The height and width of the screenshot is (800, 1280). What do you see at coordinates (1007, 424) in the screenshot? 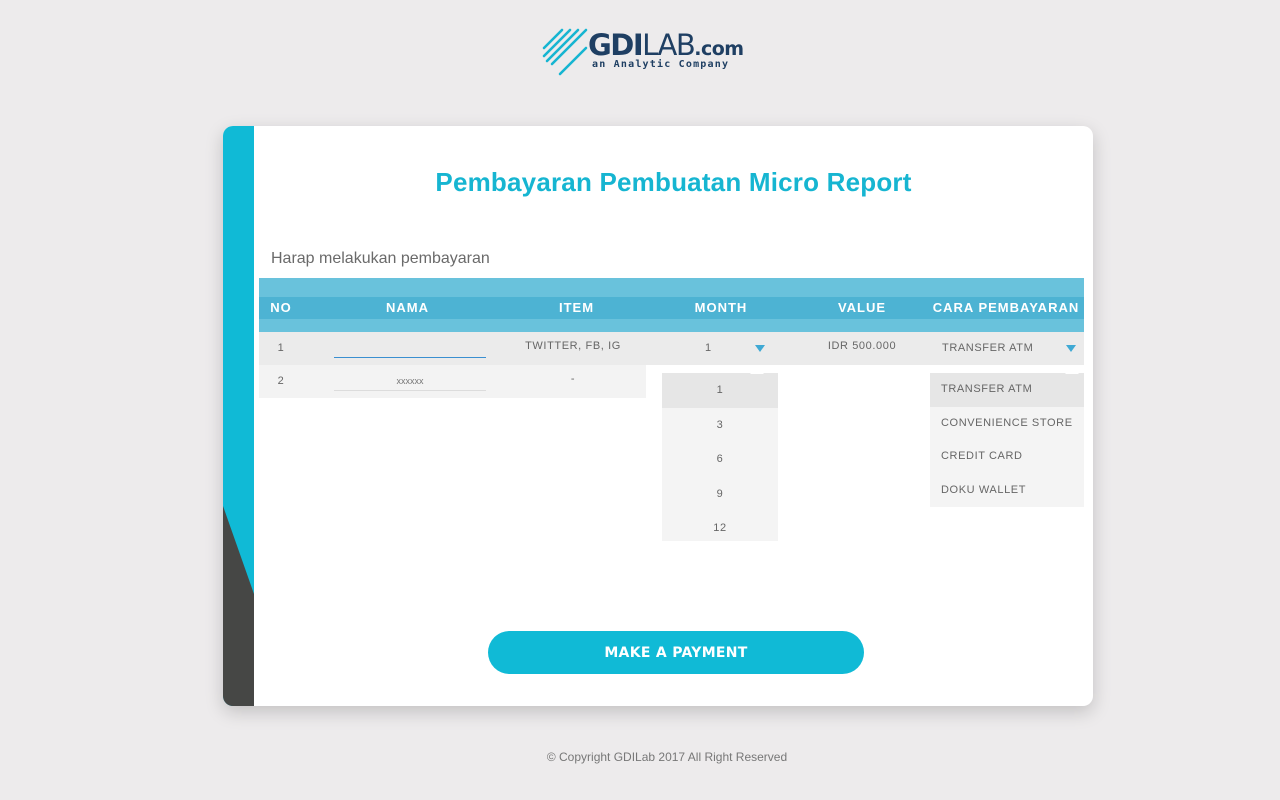
I see `payment-option: CONVENIENCE STORE` at bounding box center [1007, 424].